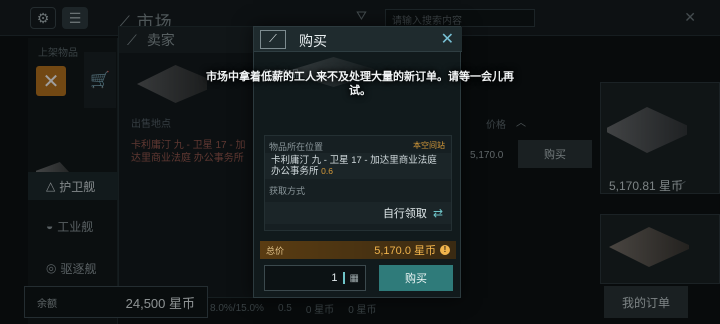 The image size is (720, 324). I want to click on filter-icon: ⛛, so click(361, 16).